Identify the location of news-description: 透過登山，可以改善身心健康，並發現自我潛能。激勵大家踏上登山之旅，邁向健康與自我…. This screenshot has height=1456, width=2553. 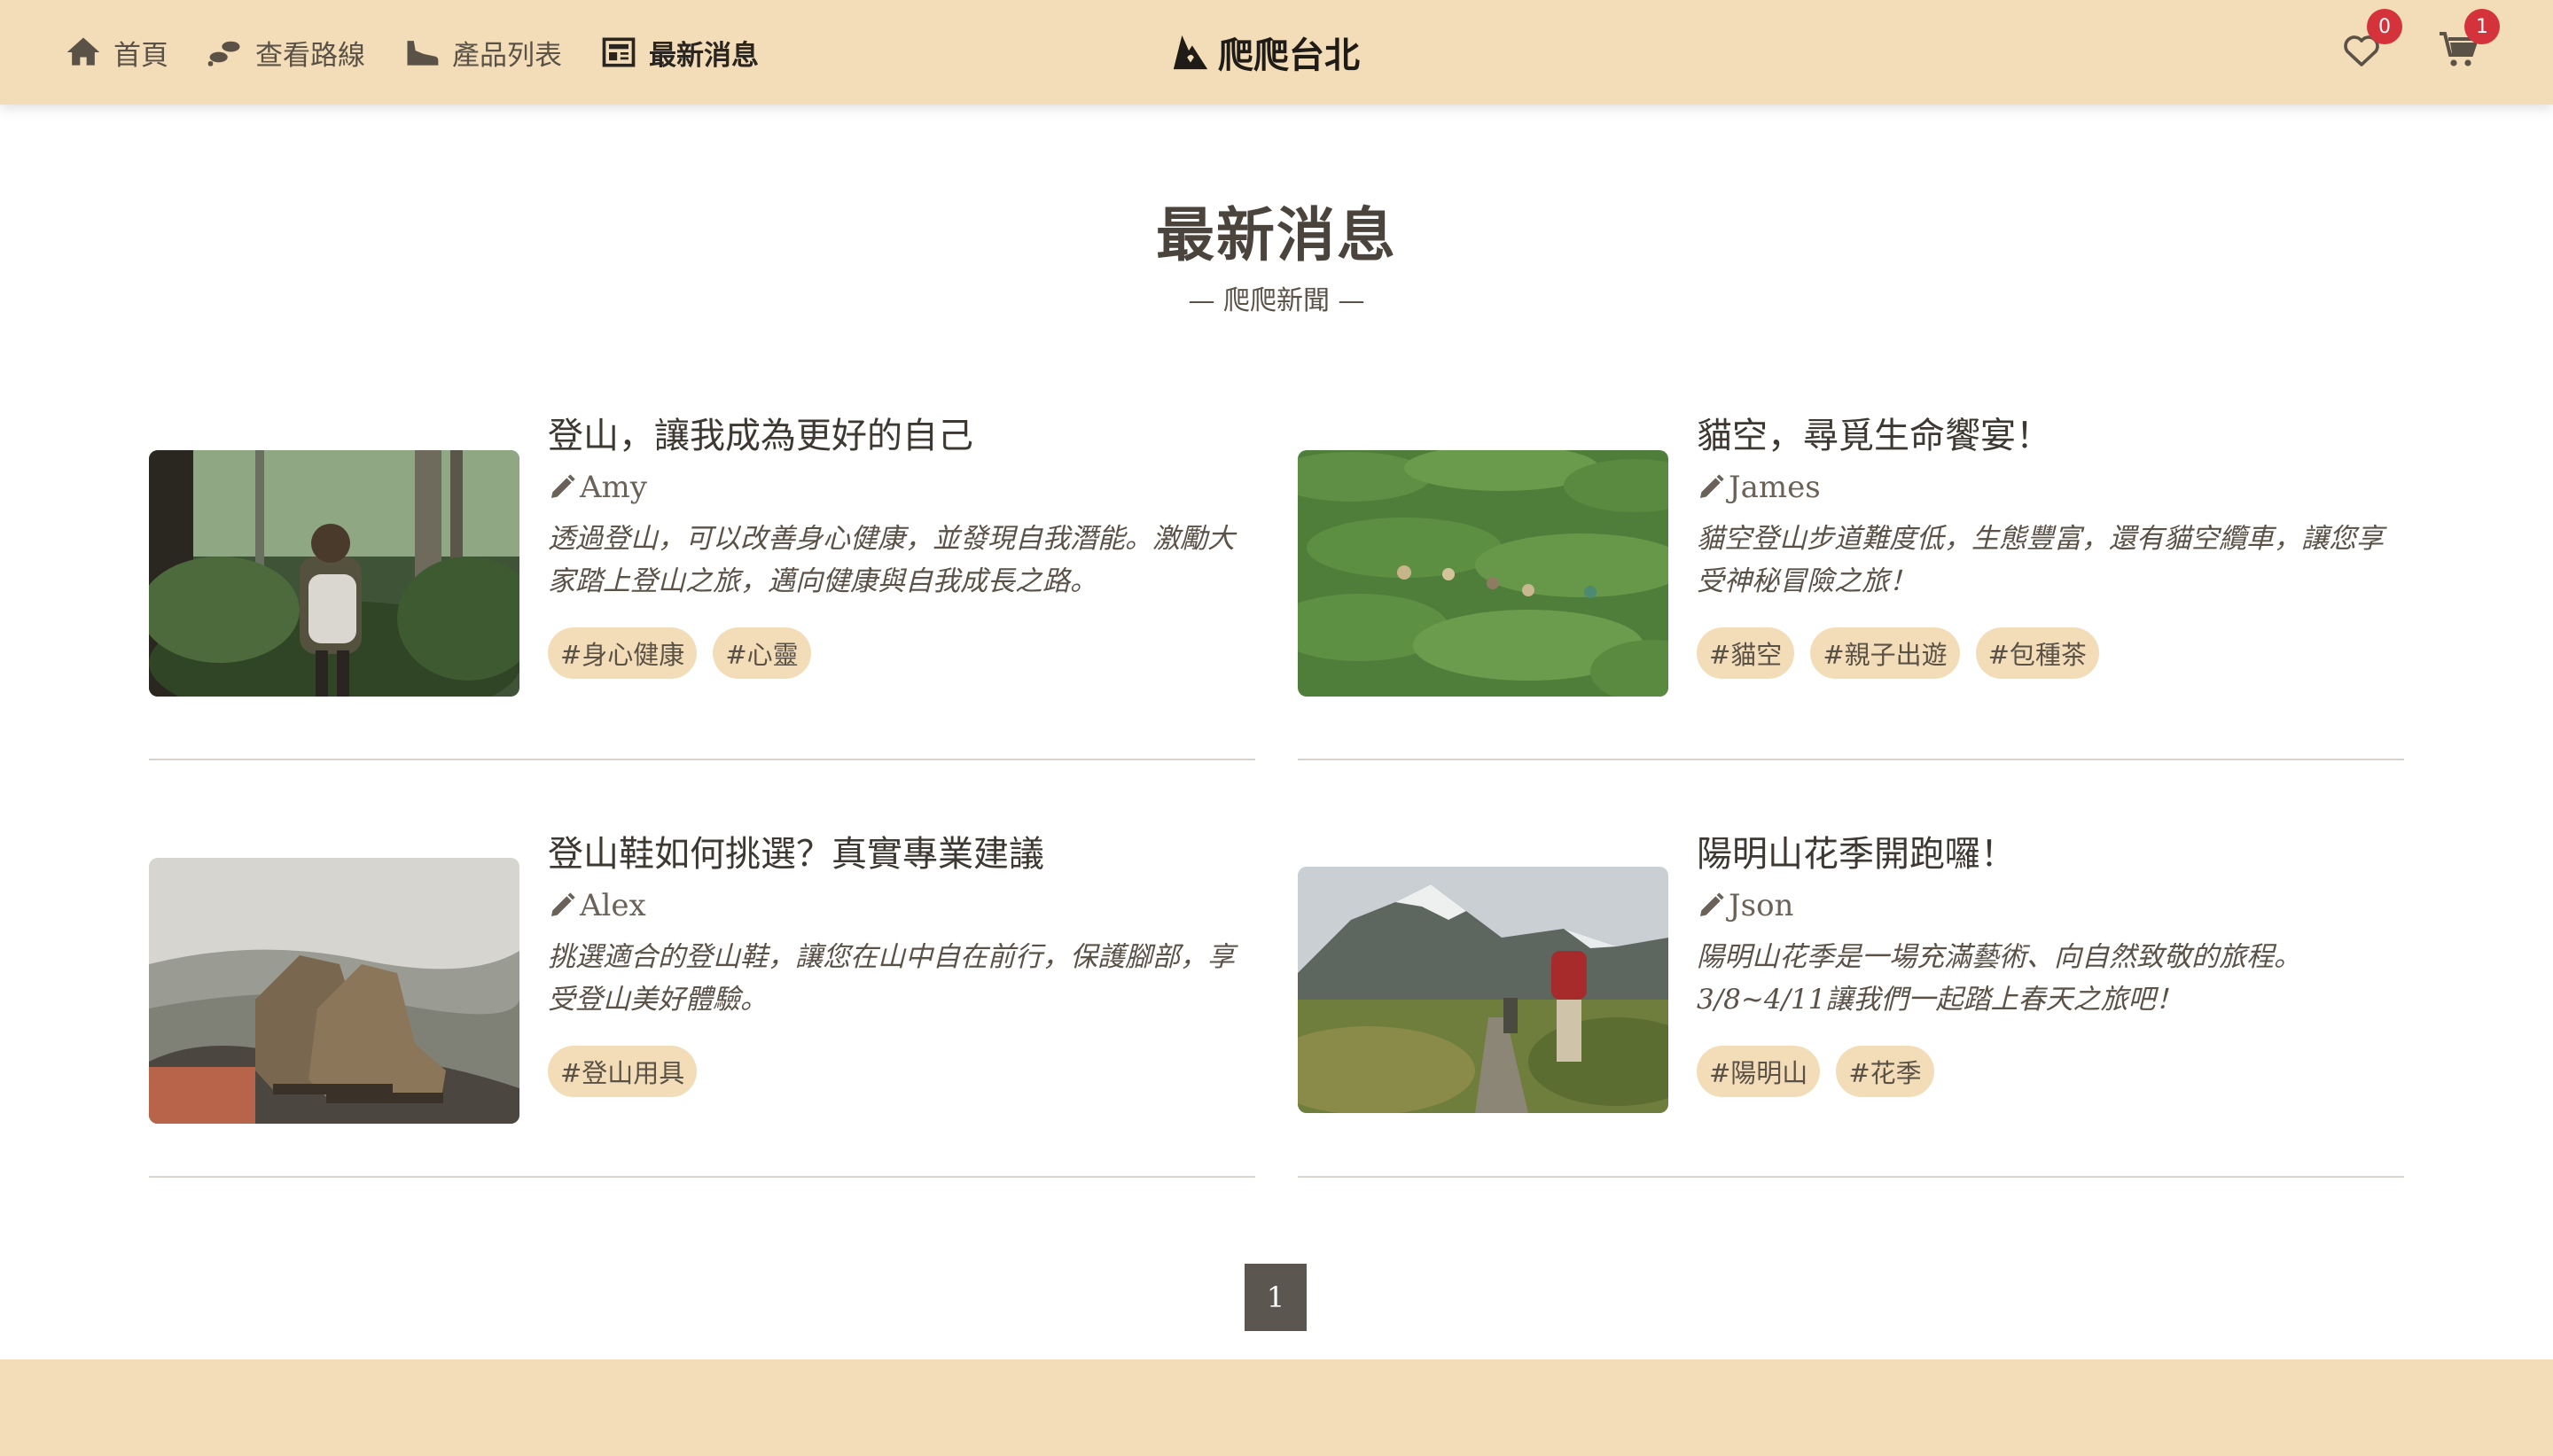
(891, 560).